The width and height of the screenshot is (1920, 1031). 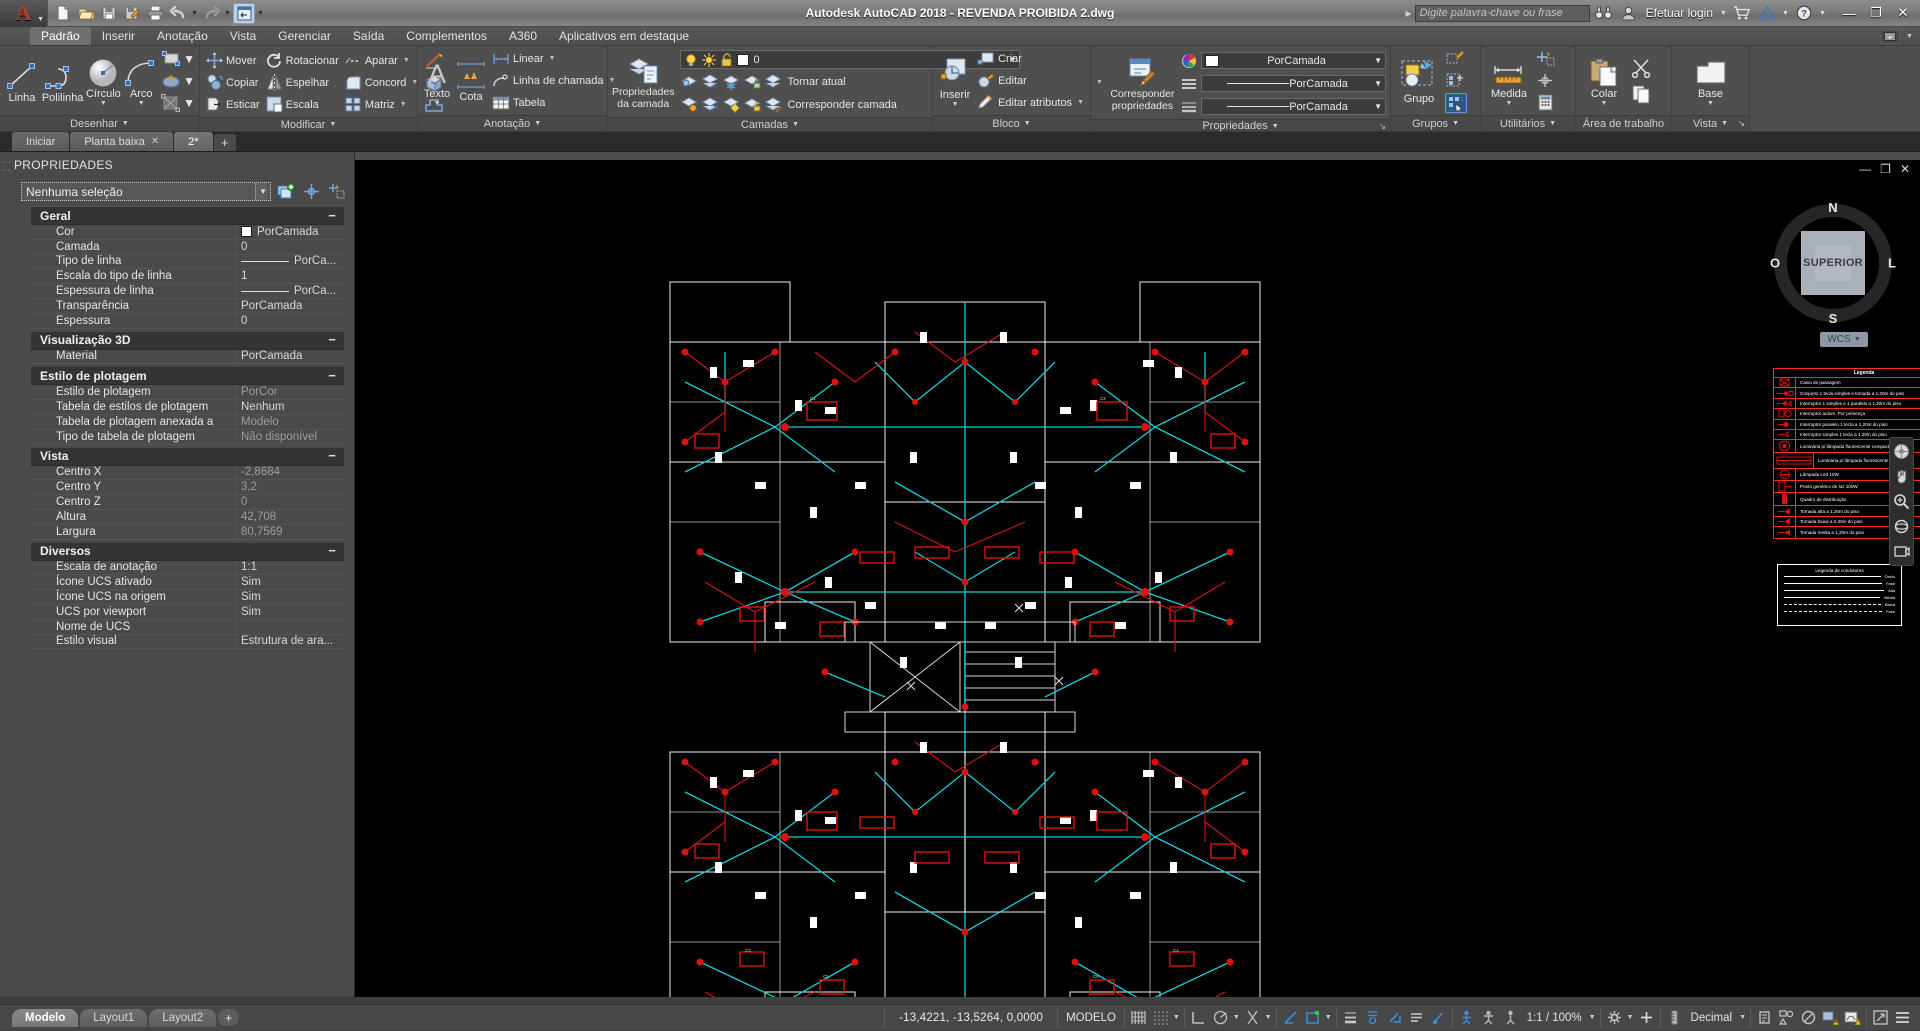 I want to click on layer-unisolate-icon, so click(x=689, y=105).